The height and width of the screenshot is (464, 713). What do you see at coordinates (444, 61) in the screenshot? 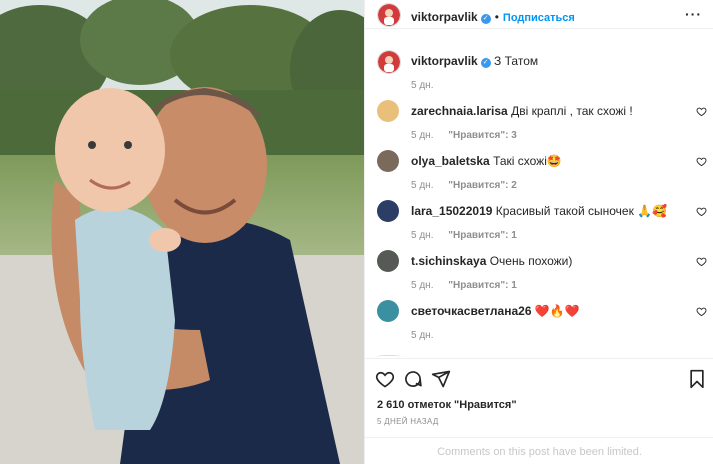
I see `caption-username: viktorpavlik` at bounding box center [444, 61].